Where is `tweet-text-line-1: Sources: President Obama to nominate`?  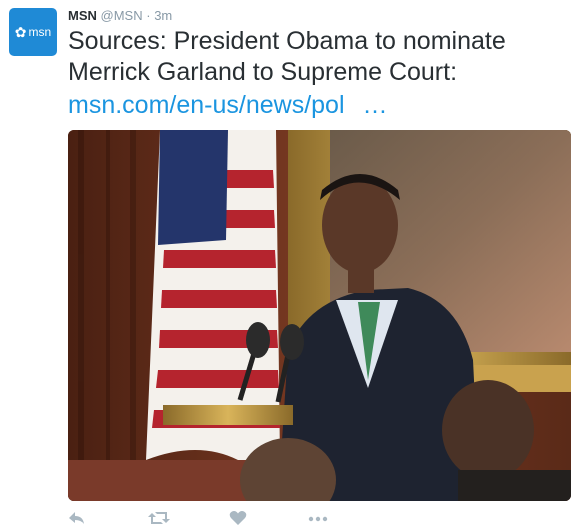
tweet-text-line-1: Sources: President Obama to nominate is located at coordinates (287, 41).